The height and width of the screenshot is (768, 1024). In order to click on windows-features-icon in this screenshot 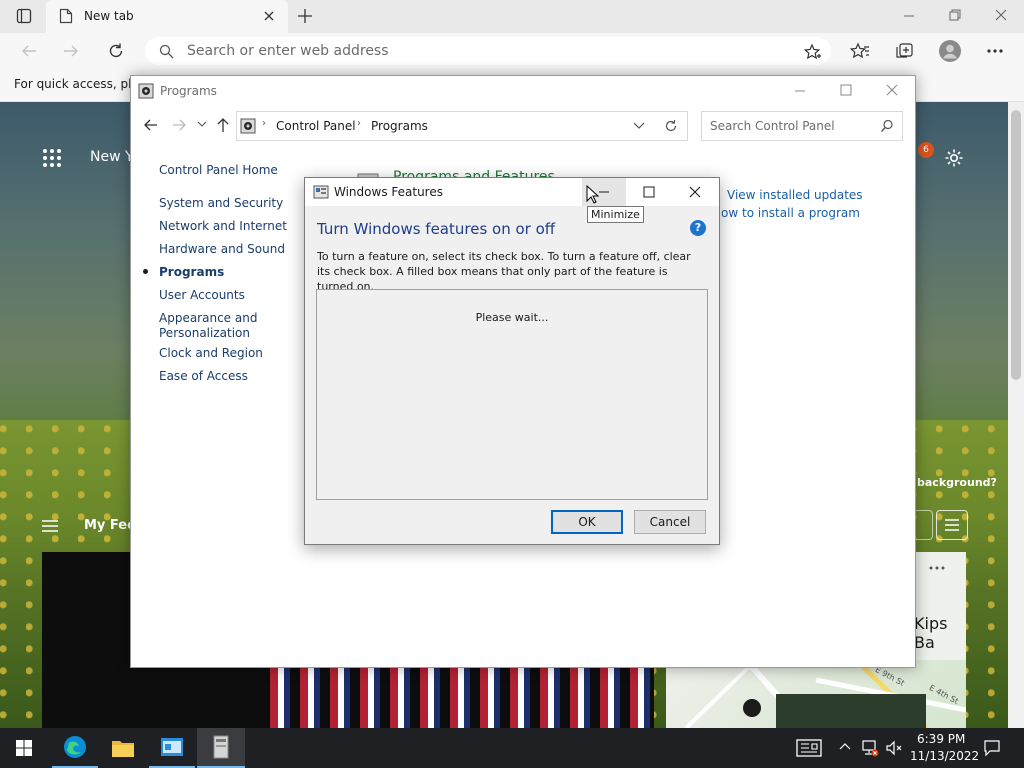, I will do `click(321, 192)`.